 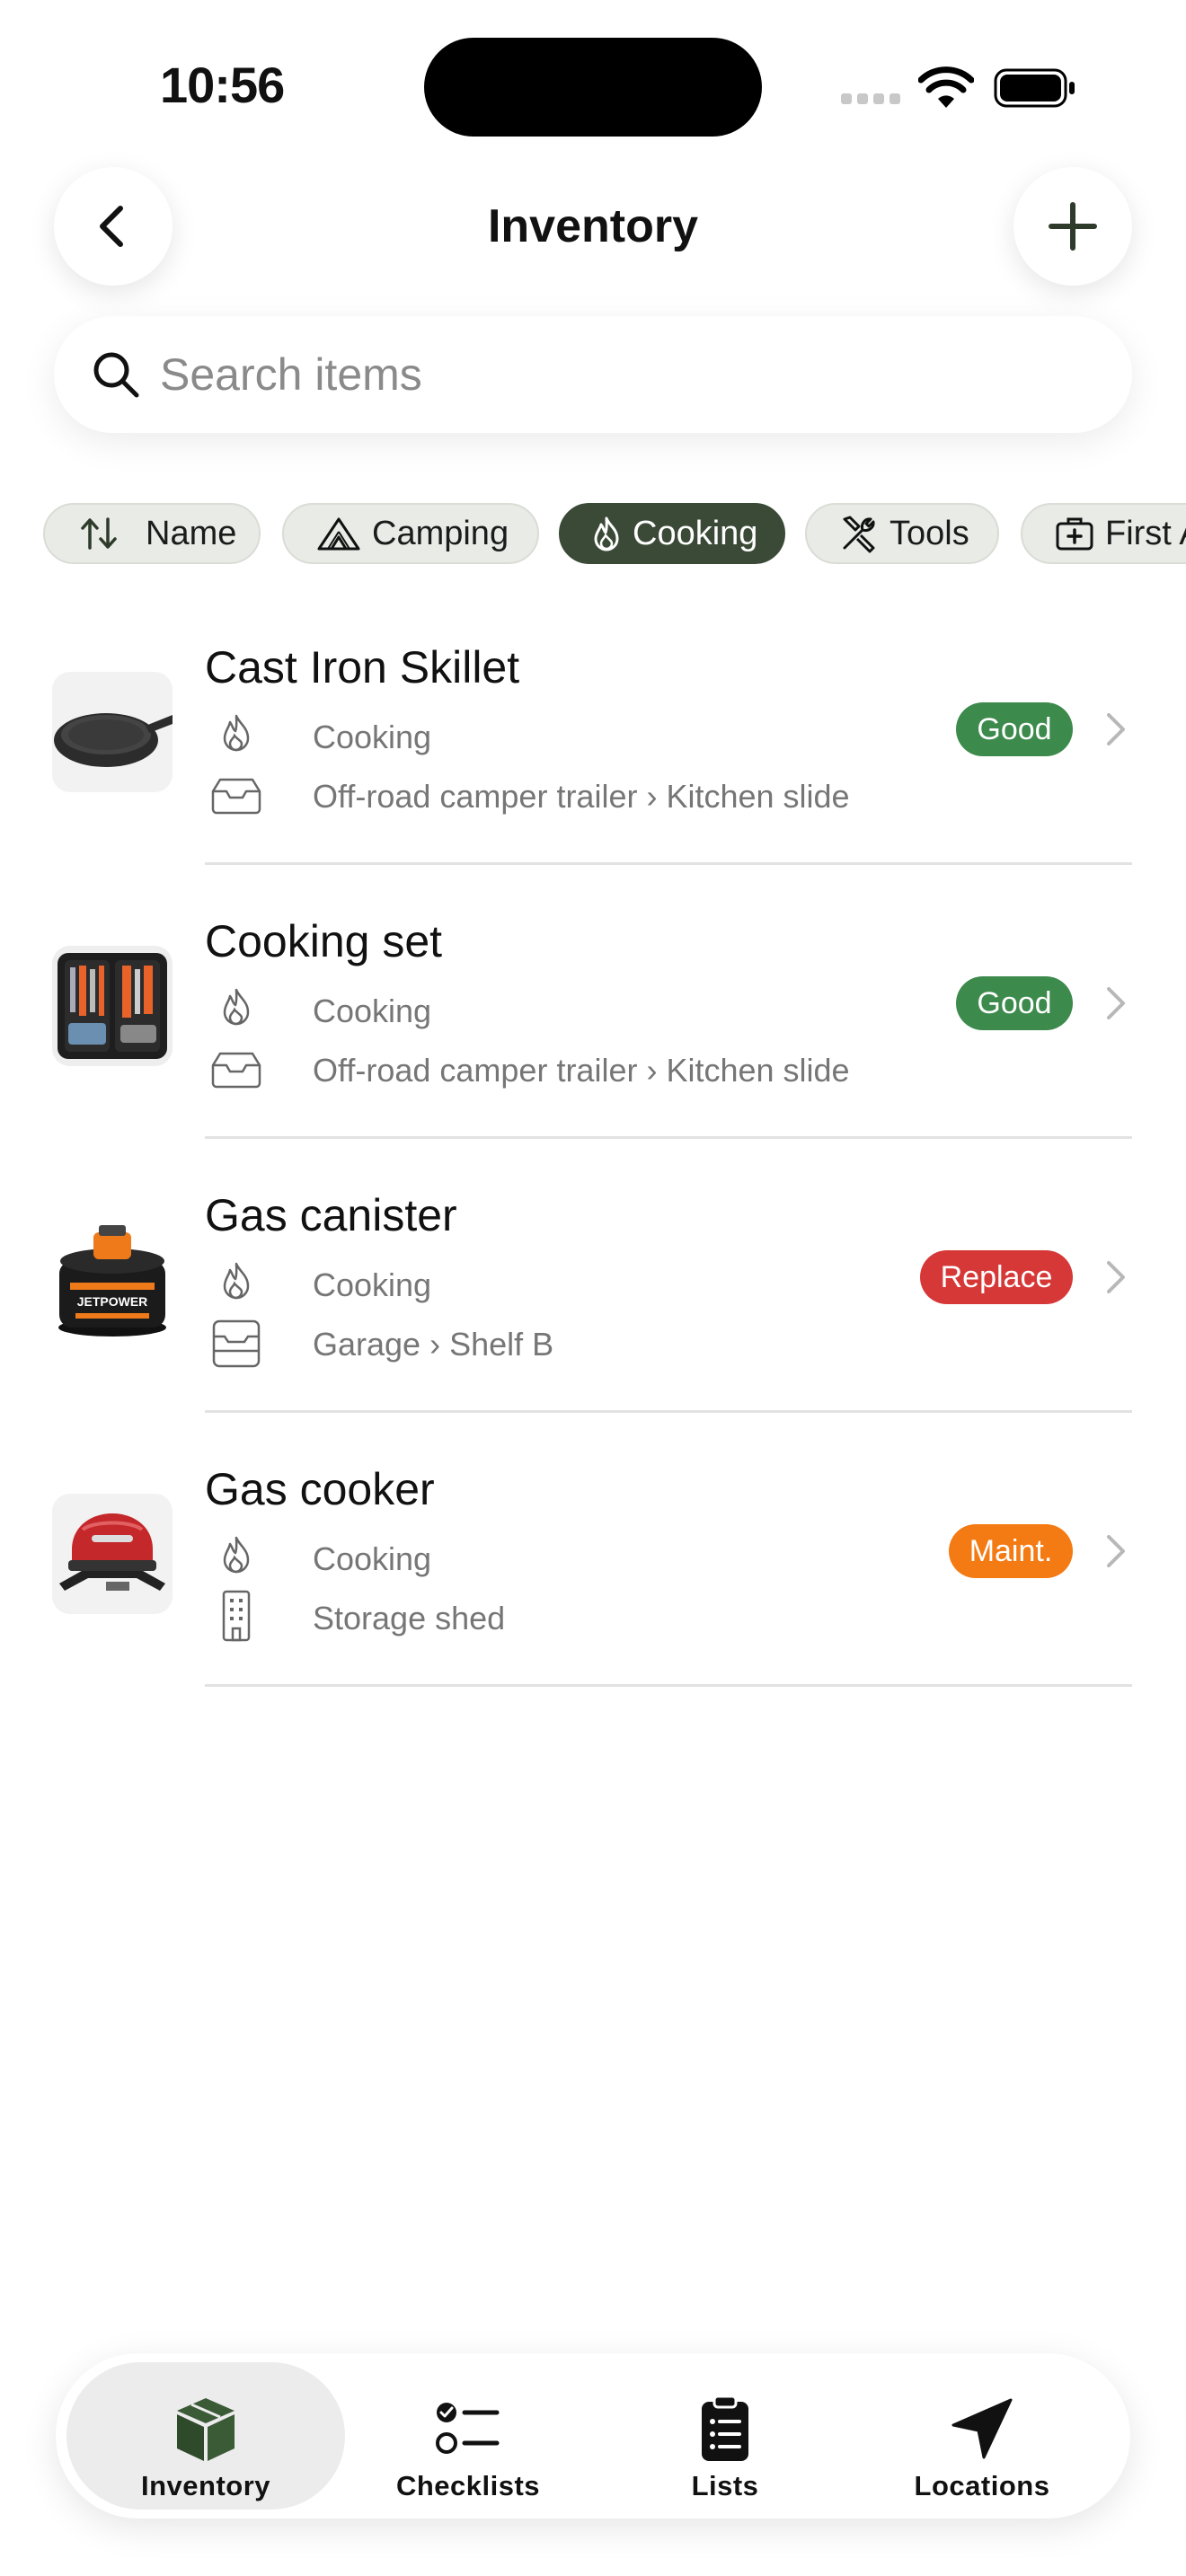 What do you see at coordinates (320, 1489) in the screenshot?
I see `item-name: Gas cooker` at bounding box center [320, 1489].